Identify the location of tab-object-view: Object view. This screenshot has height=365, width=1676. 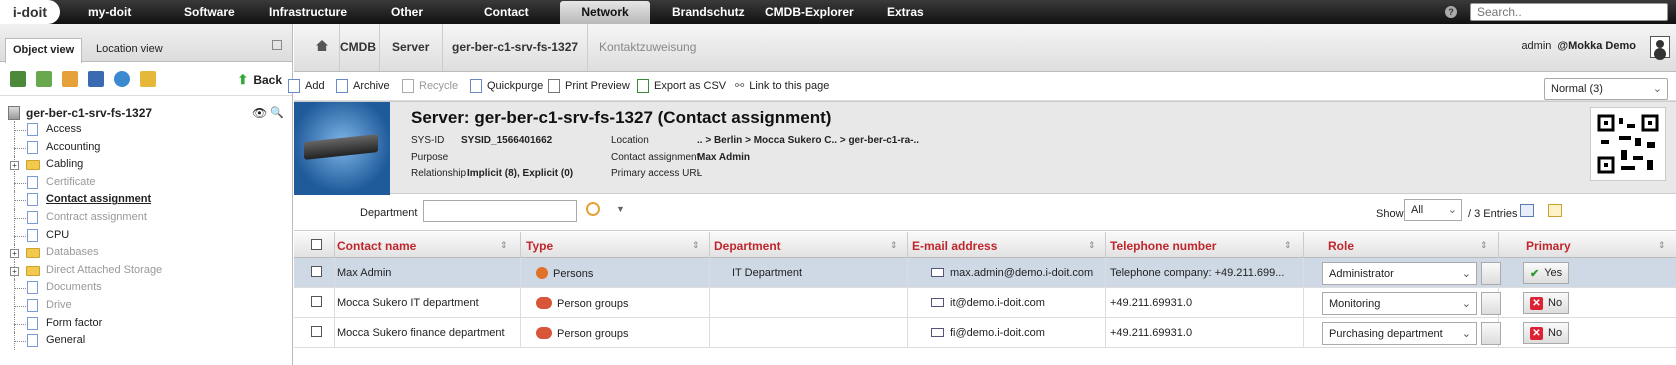
(44, 50).